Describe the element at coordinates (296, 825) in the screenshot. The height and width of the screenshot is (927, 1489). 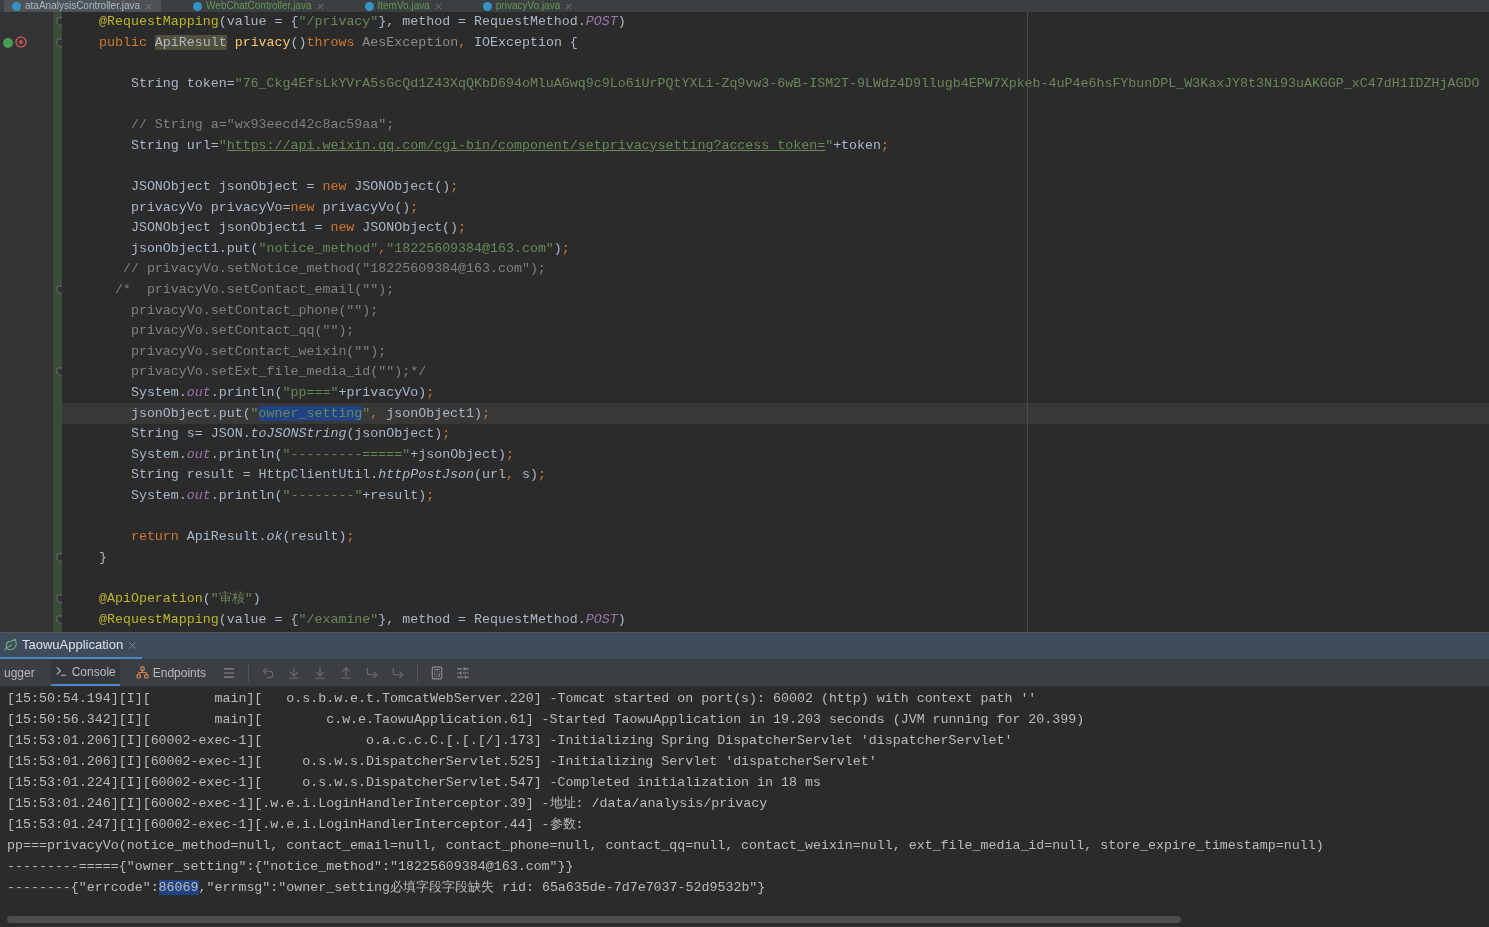
I see `console-line: [15:53:01.247][I][60002-exec-1][.w.e.i.LoginHandlerInterceptor.44] -参数:` at that location.